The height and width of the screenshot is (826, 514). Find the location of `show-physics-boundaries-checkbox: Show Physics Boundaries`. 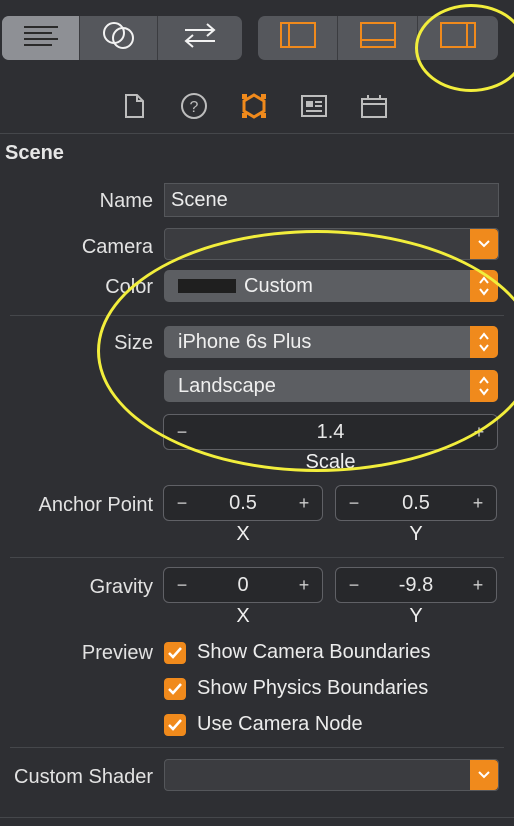

show-physics-boundaries-checkbox: Show Physics Boundaries is located at coordinates (296, 688).